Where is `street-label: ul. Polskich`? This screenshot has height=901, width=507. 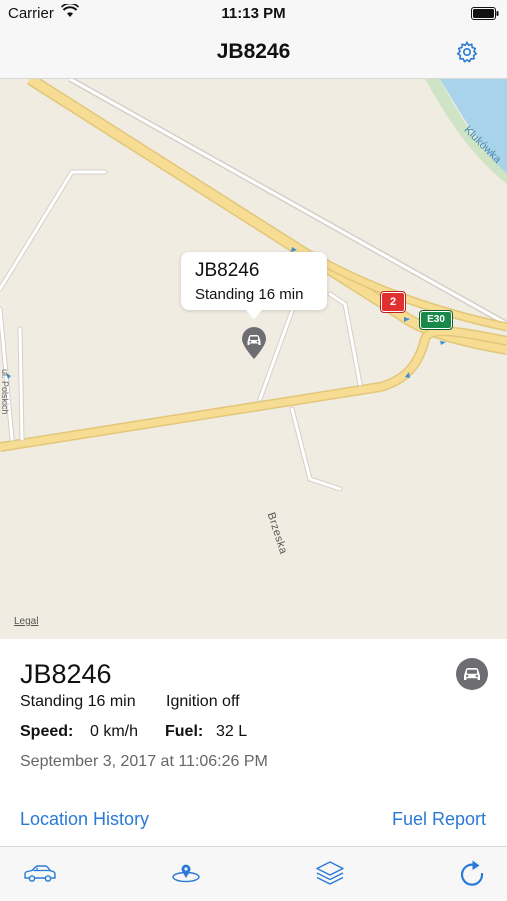
street-label: ul. Polskich is located at coordinates (5, 392).